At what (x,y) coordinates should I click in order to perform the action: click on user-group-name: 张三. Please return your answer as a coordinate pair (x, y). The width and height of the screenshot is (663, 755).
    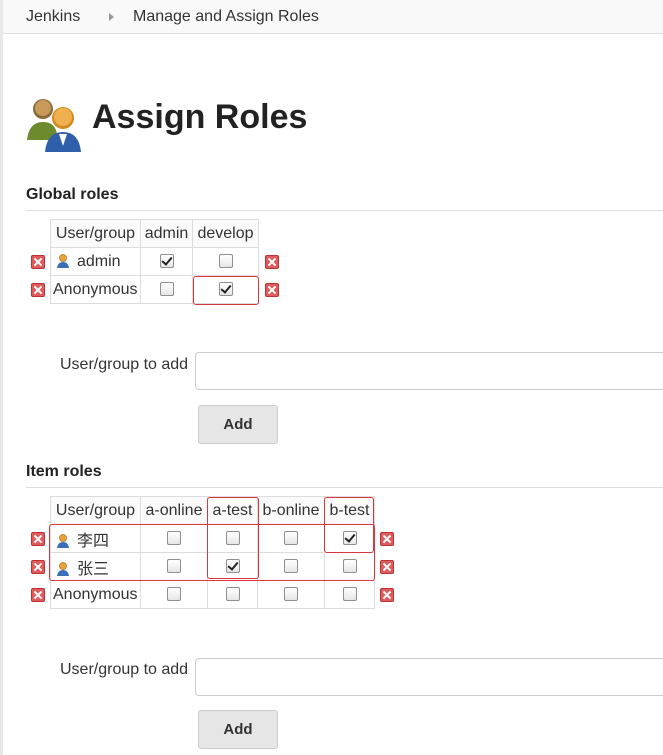
    Looking at the image, I should click on (93, 569).